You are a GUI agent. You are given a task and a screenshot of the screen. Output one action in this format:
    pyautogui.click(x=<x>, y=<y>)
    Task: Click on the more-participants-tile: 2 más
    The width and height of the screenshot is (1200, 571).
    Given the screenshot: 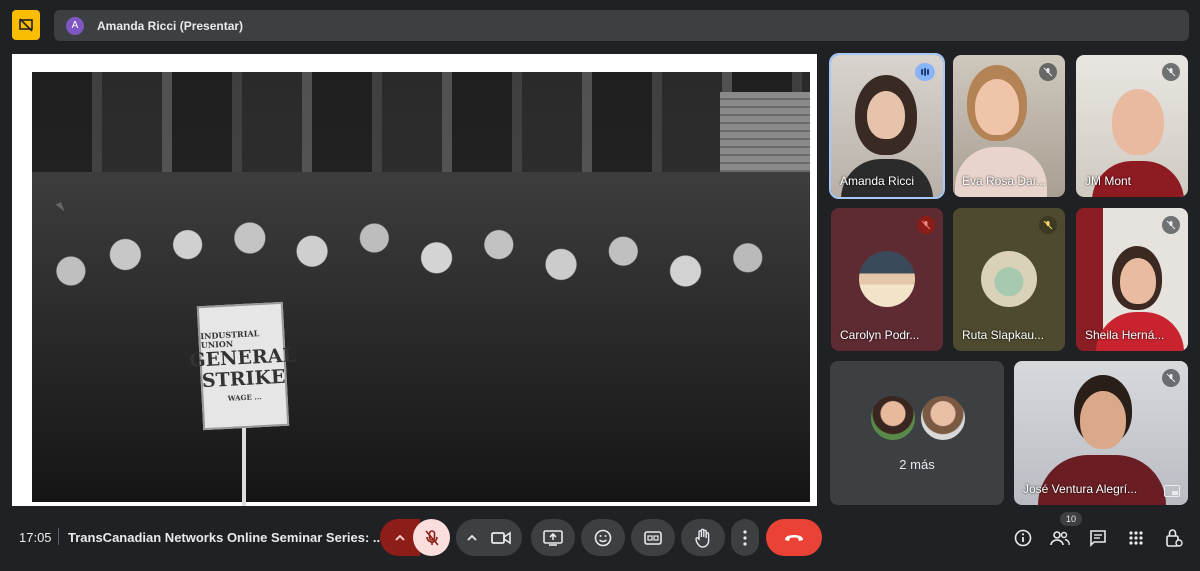 What is the action you would take?
    pyautogui.click(x=917, y=433)
    